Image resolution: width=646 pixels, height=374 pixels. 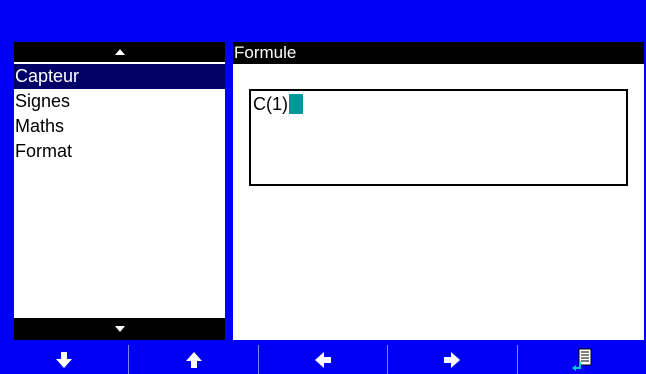 I want to click on list-item-signes: Signes, so click(x=119, y=101).